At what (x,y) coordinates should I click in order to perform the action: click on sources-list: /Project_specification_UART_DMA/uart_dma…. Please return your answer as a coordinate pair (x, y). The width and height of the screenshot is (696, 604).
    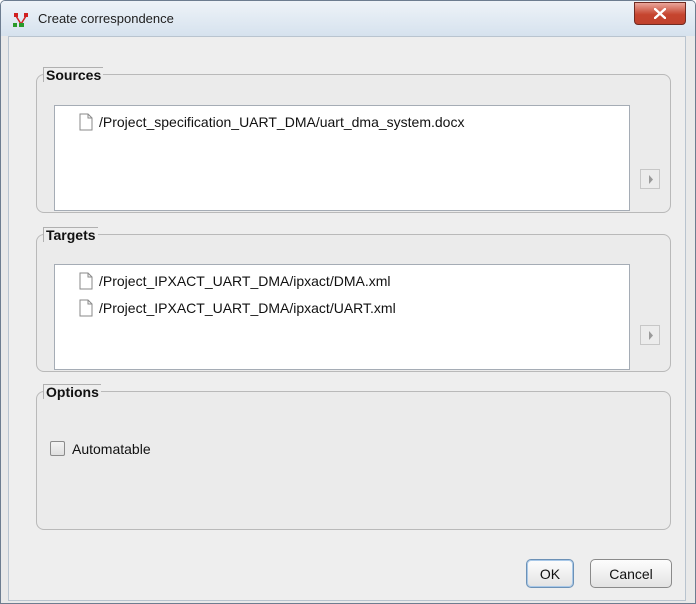
    Looking at the image, I should click on (342, 158).